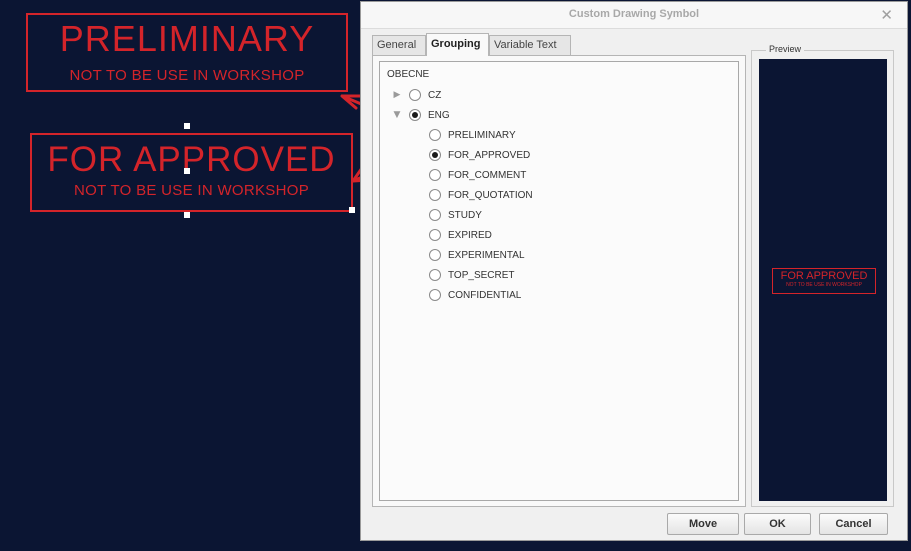  I want to click on move-button: Move, so click(703, 524).